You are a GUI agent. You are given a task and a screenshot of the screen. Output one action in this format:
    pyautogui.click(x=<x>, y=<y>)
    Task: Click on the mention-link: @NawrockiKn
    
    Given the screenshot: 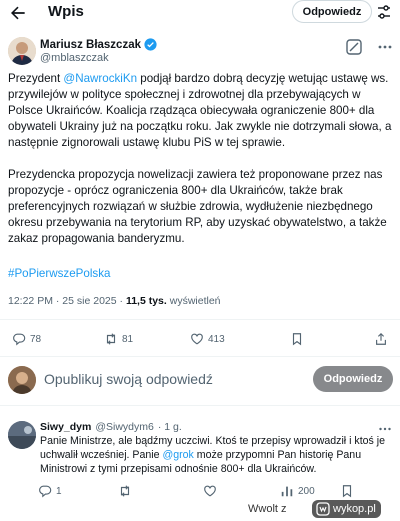 What is the action you would take?
    pyautogui.click(x=100, y=78)
    